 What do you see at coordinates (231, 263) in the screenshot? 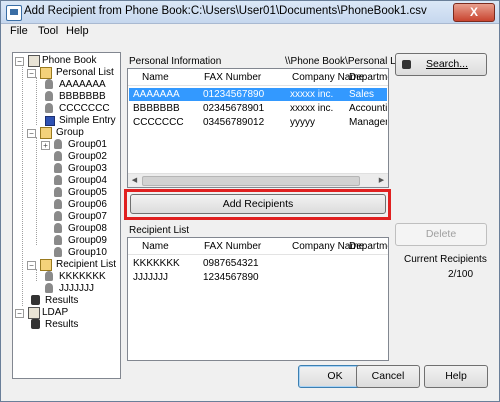
I see `cell-fax: 0987654321` at bounding box center [231, 263].